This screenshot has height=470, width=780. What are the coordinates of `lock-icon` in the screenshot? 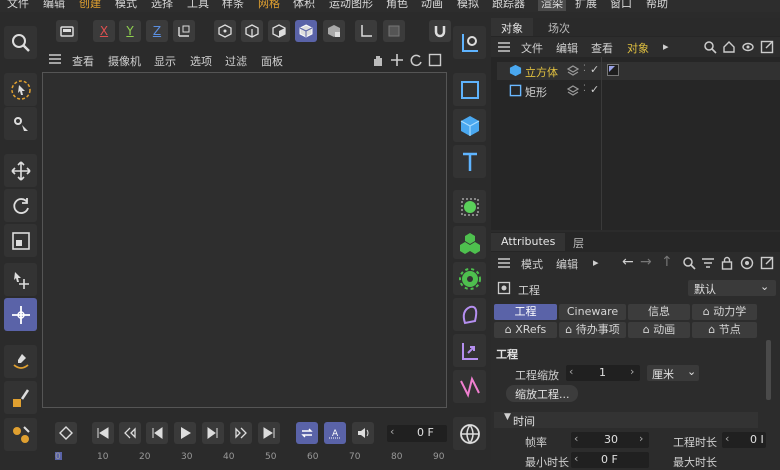 It's located at (727, 264).